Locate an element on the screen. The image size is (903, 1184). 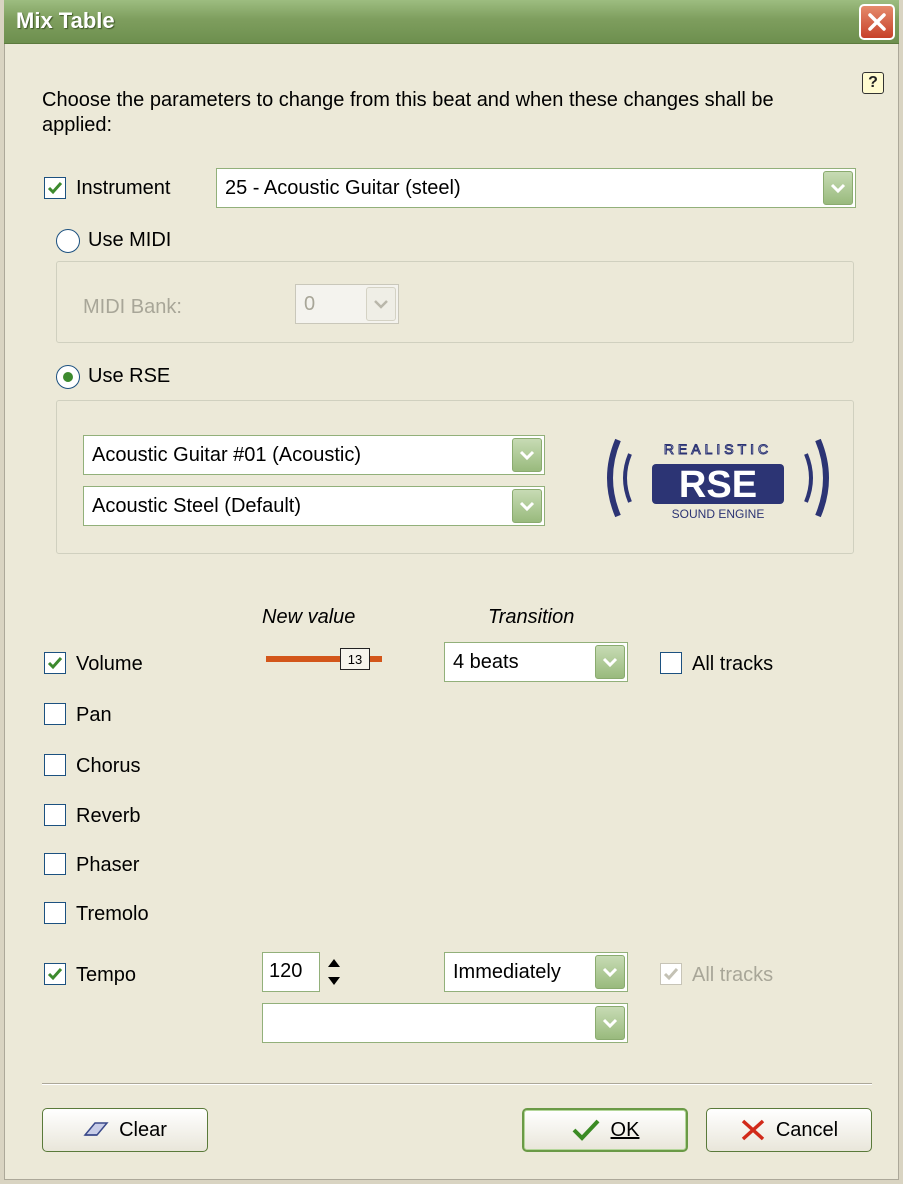
help-button: ? is located at coordinates (873, 83).